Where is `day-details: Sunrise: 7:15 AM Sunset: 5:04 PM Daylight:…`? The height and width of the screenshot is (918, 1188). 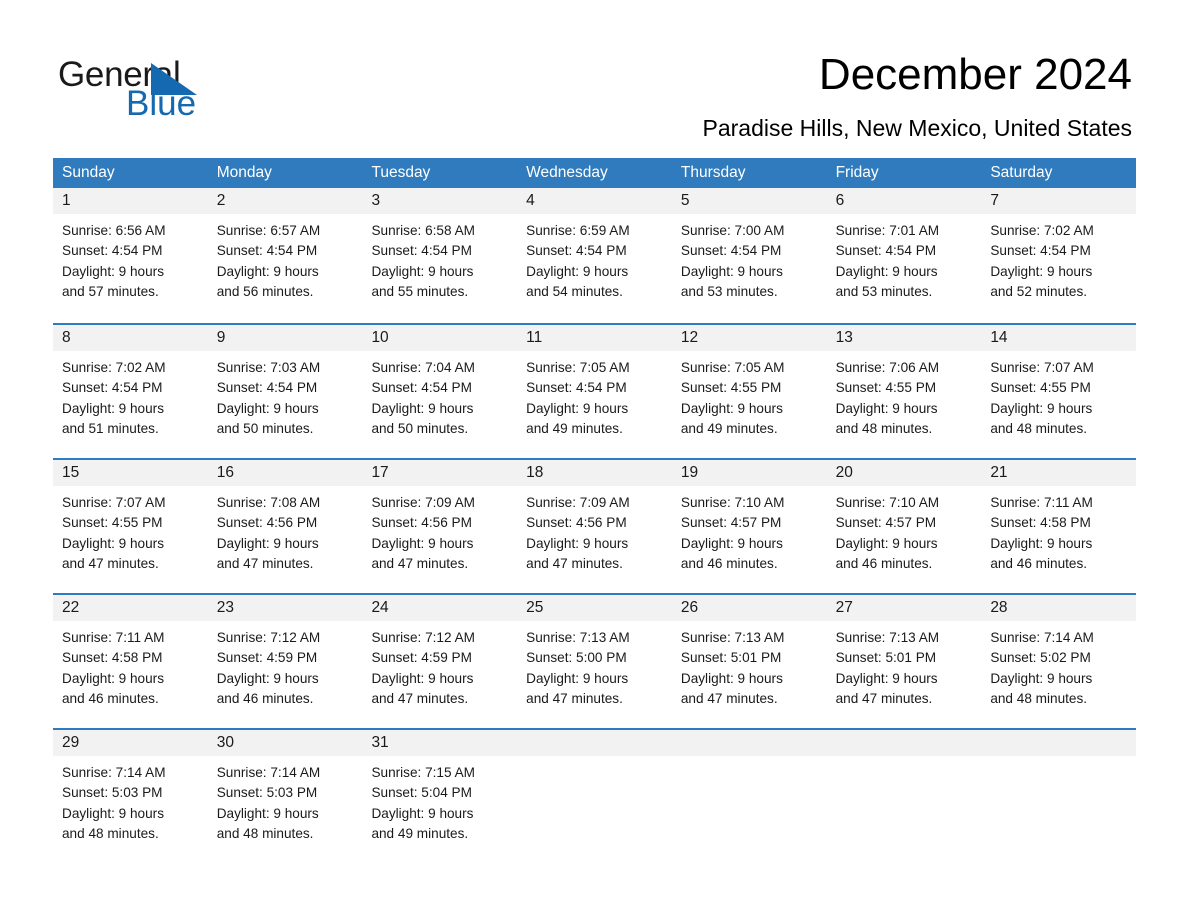 day-details: Sunrise: 7:15 AM Sunset: 5:04 PM Daylight:… is located at coordinates (439, 800).